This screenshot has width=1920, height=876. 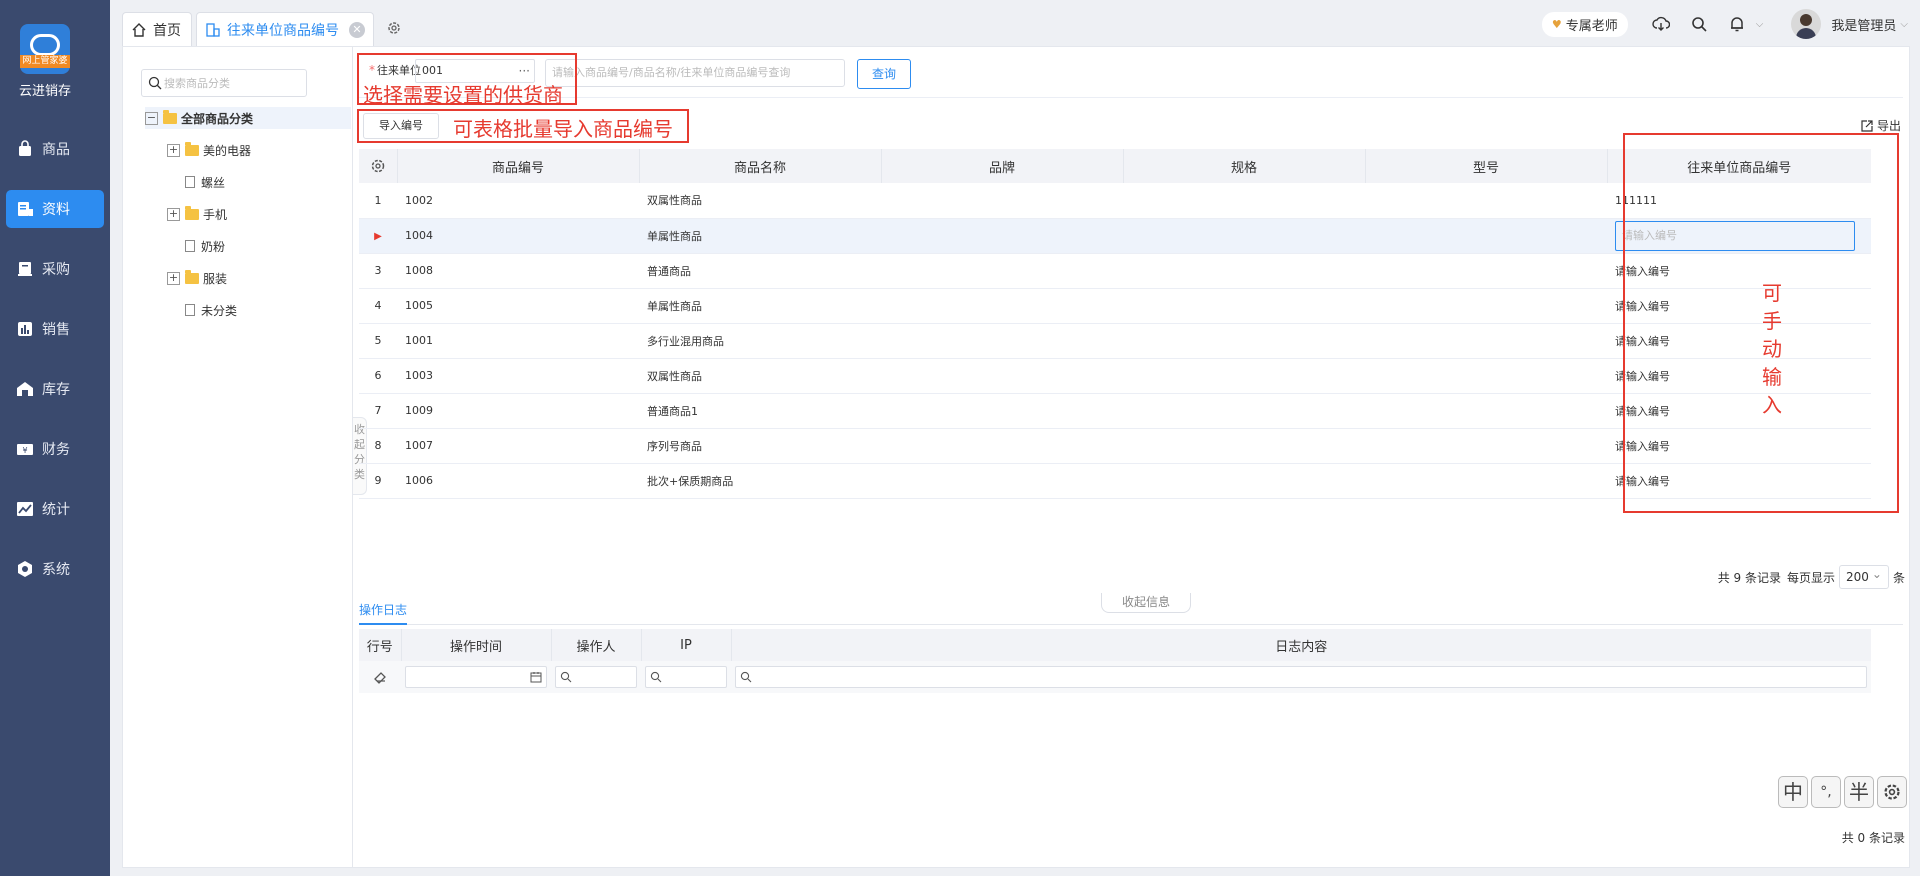 I want to click on current-row-marker: ▶, so click(x=378, y=236).